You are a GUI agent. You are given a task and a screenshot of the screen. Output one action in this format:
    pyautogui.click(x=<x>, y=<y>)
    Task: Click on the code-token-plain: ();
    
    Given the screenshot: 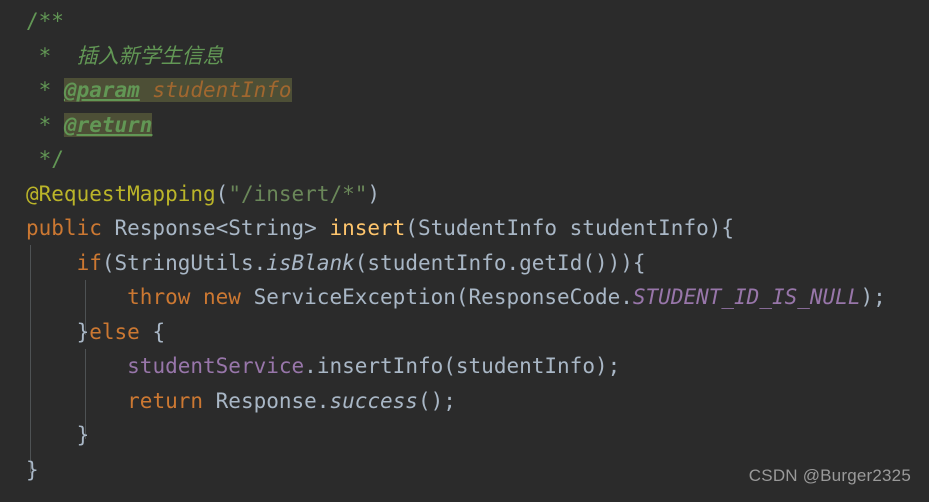 What is the action you would take?
    pyautogui.click(x=436, y=400)
    